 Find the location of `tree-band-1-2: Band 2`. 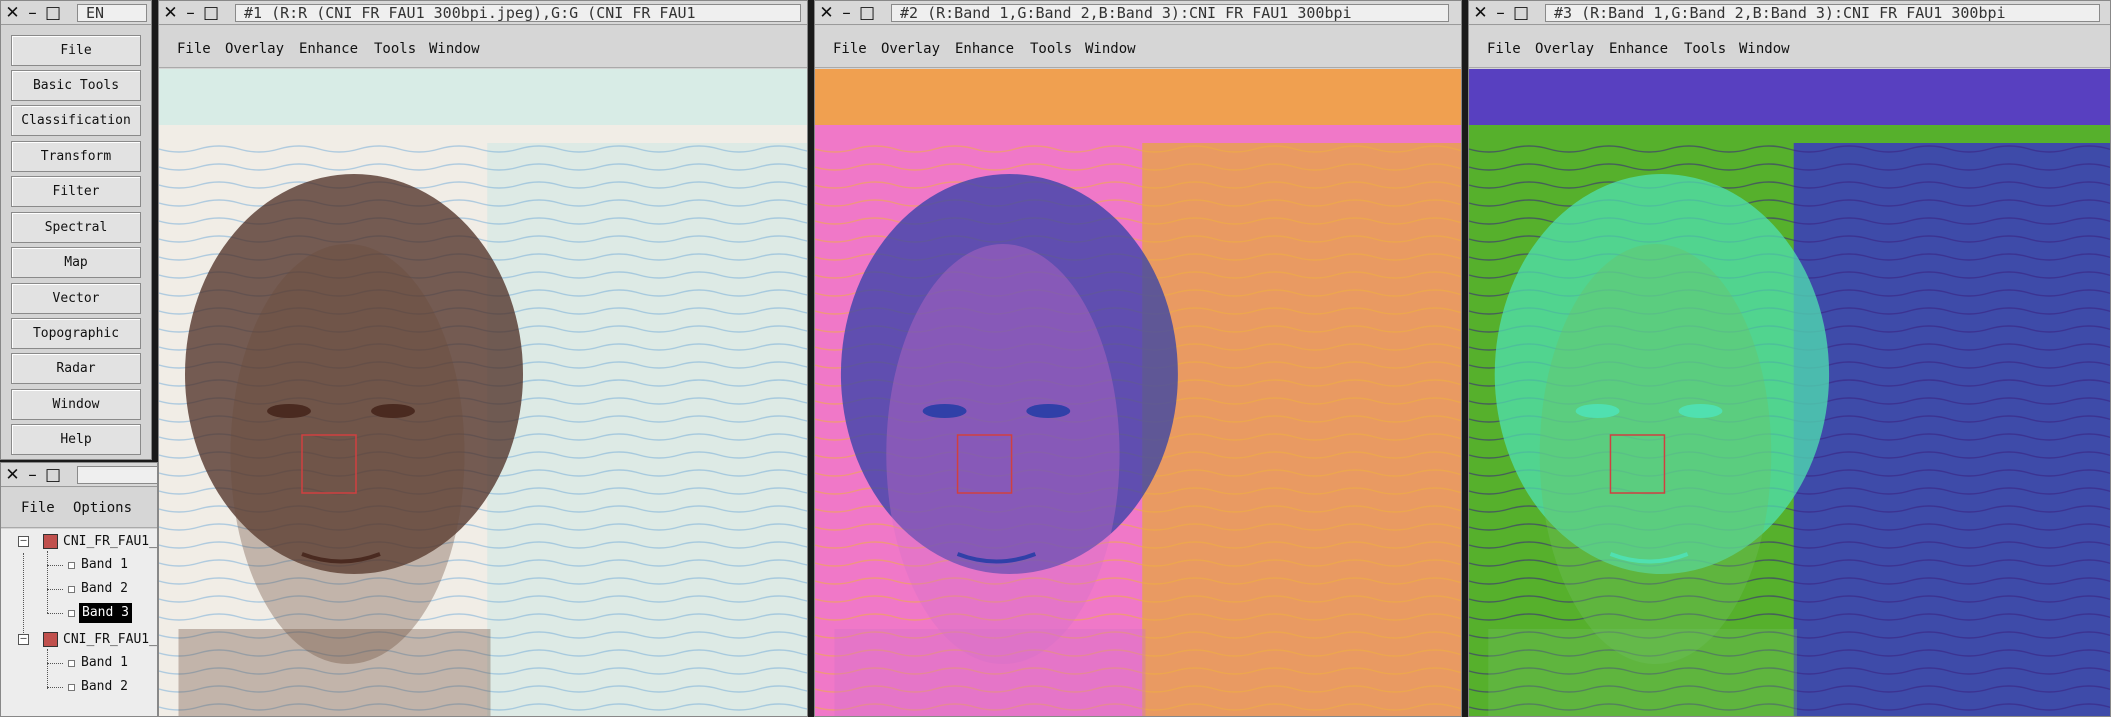

tree-band-1-2: Band 2 is located at coordinates (104, 589).